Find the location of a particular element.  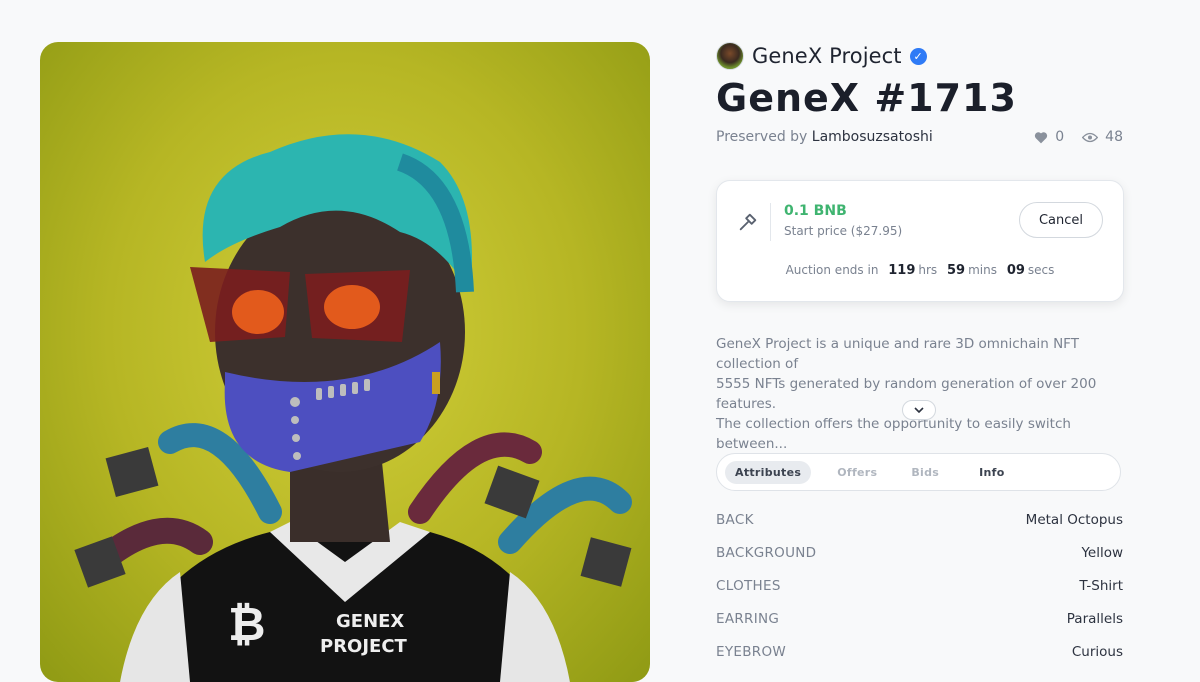

current-price: 0.1 BNB is located at coordinates (815, 211).